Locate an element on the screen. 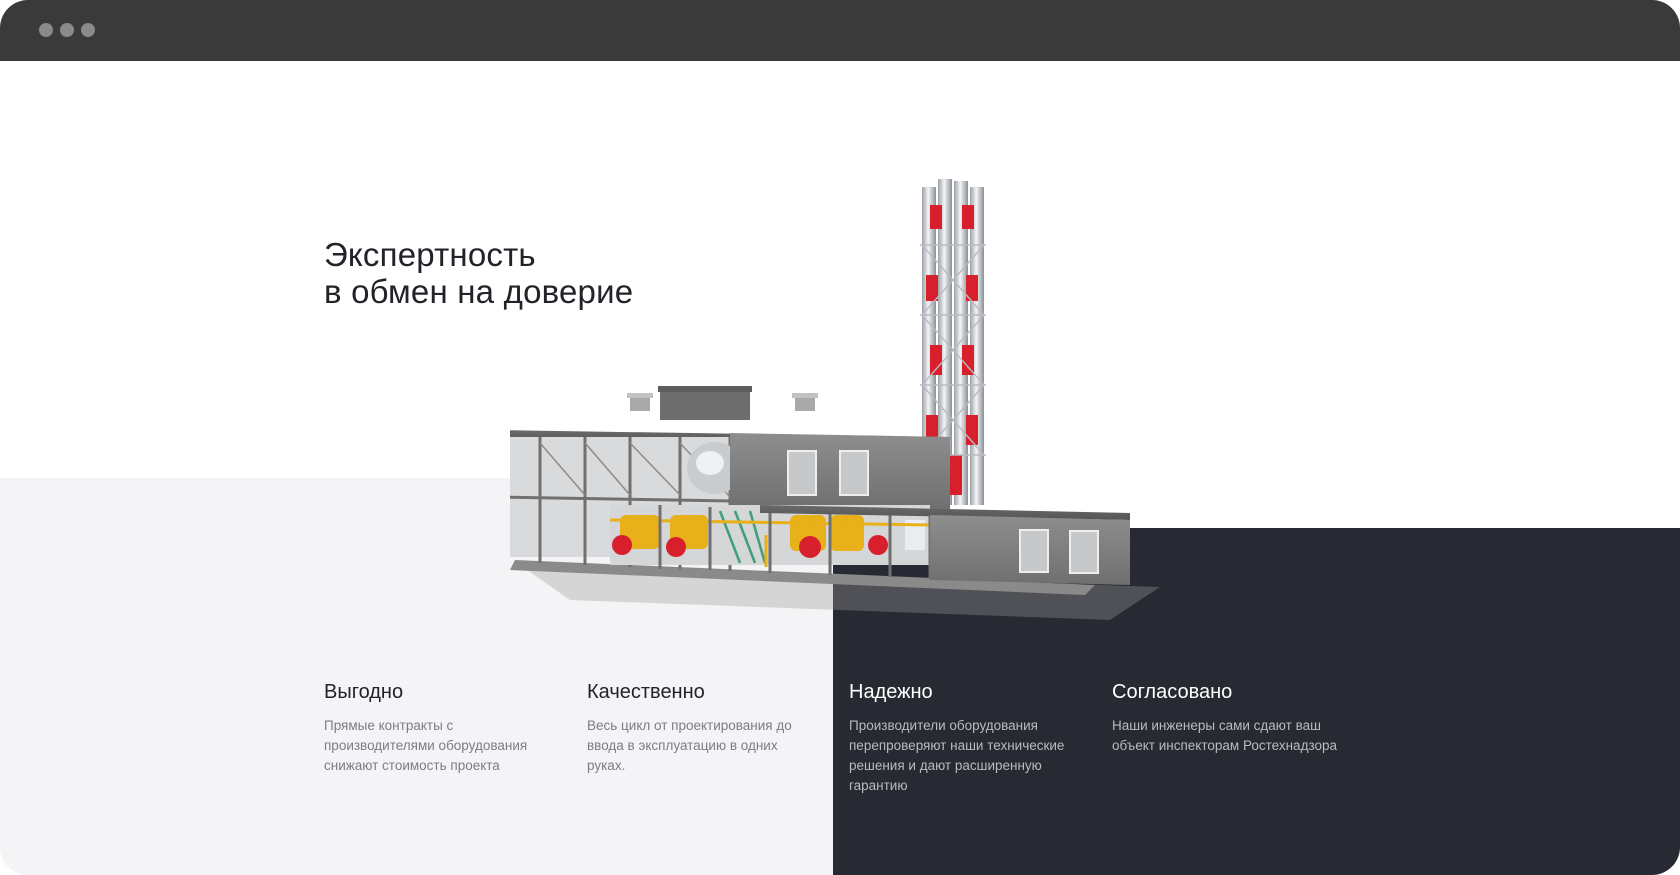  feature-title: Согласовано is located at coordinates (1172, 692).